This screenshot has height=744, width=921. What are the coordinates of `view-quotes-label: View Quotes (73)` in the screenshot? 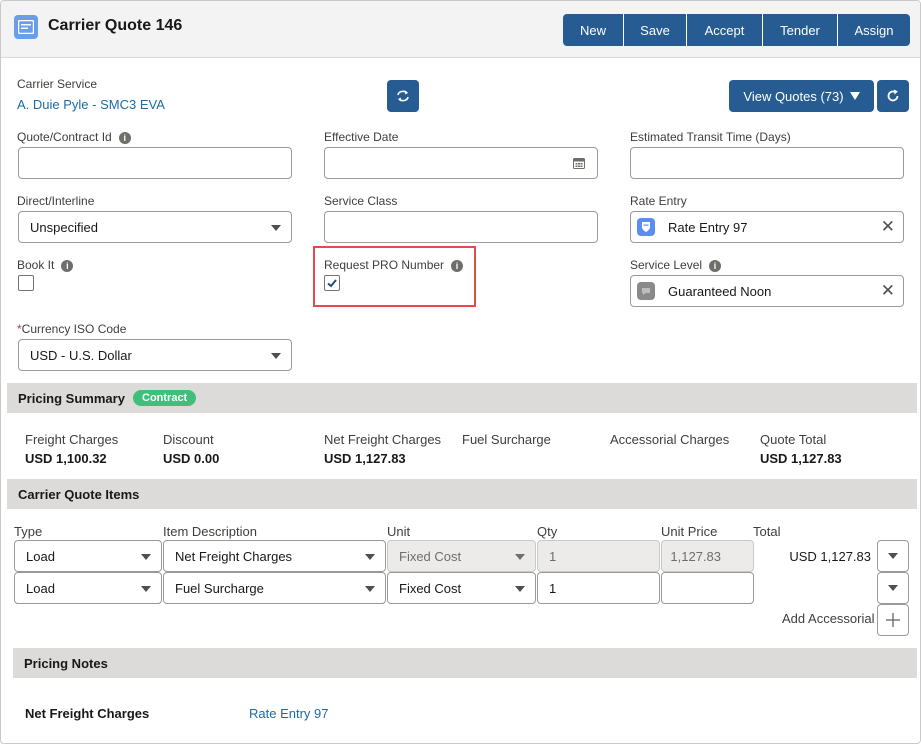 It's located at (793, 96).